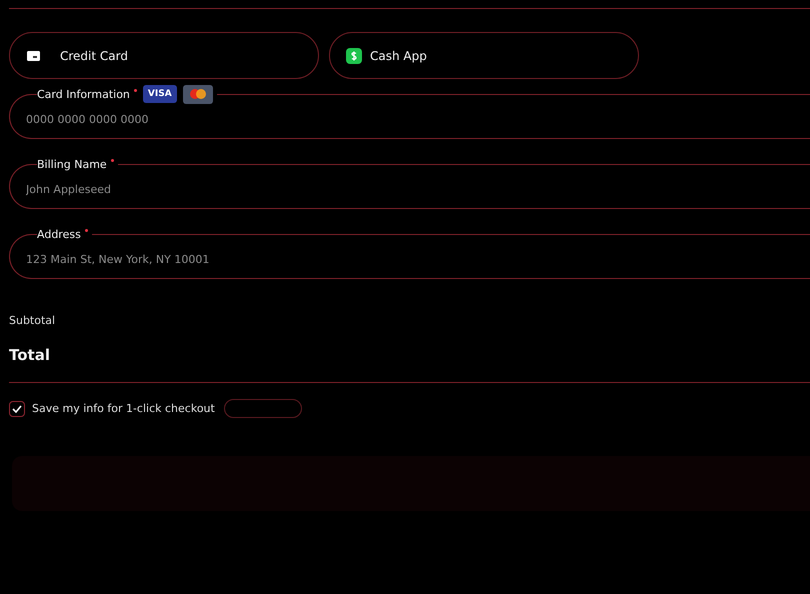 The image size is (810, 594). I want to click on input-field, so click(263, 408).